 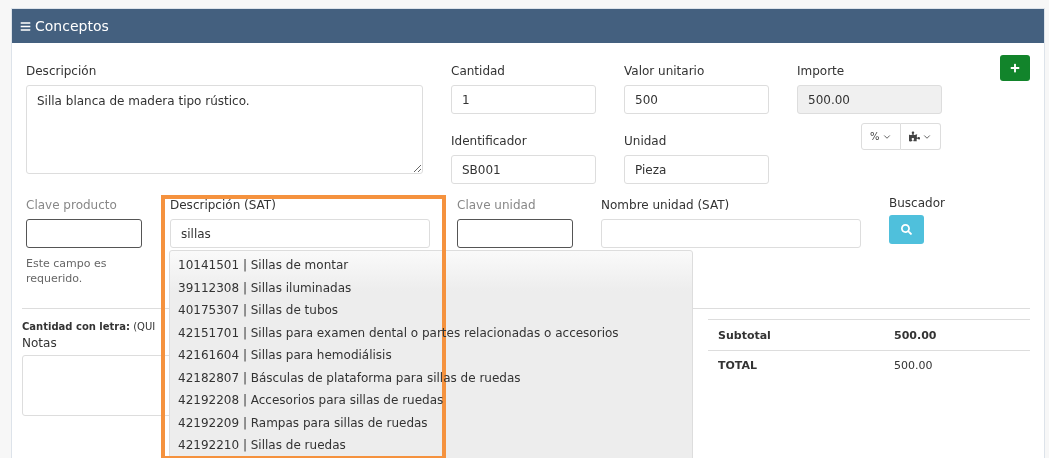 What do you see at coordinates (61, 71) in the screenshot?
I see `field-label: Descripción` at bounding box center [61, 71].